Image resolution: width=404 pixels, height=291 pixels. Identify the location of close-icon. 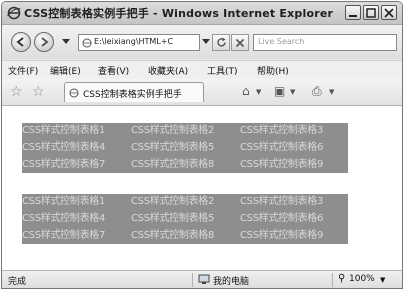
(389, 12).